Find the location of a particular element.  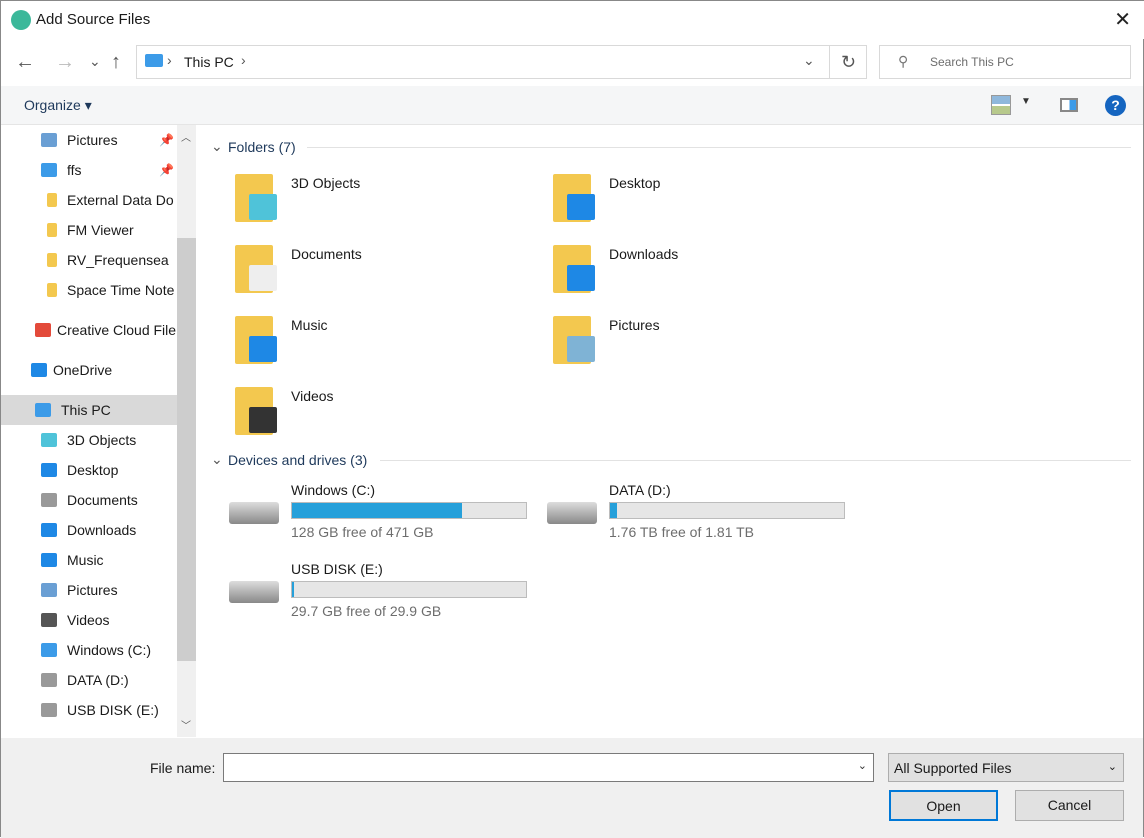

folder-item: Desktop is located at coordinates (665, 201).